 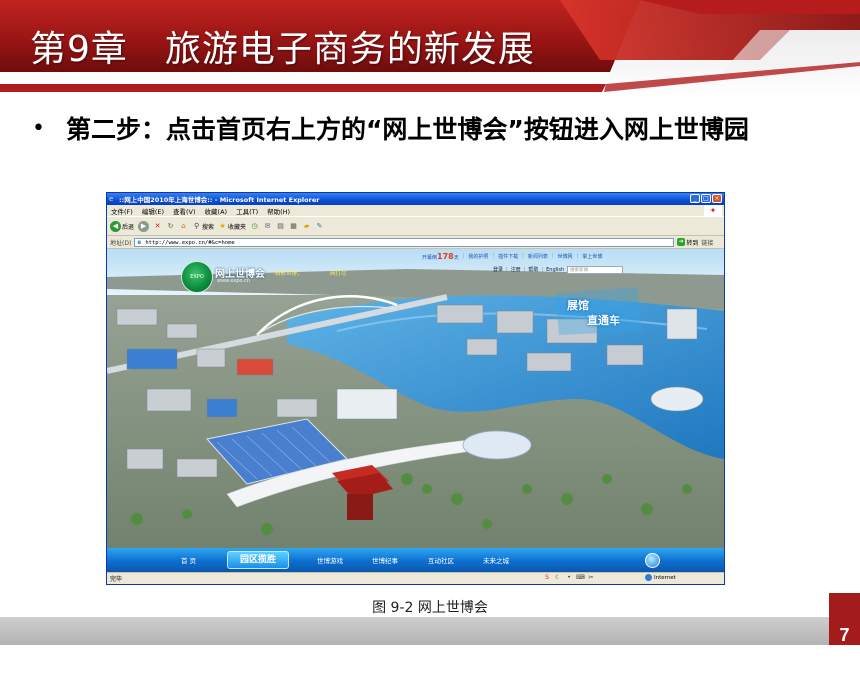 I want to click on countdown-value: 178, so click(x=445, y=256).